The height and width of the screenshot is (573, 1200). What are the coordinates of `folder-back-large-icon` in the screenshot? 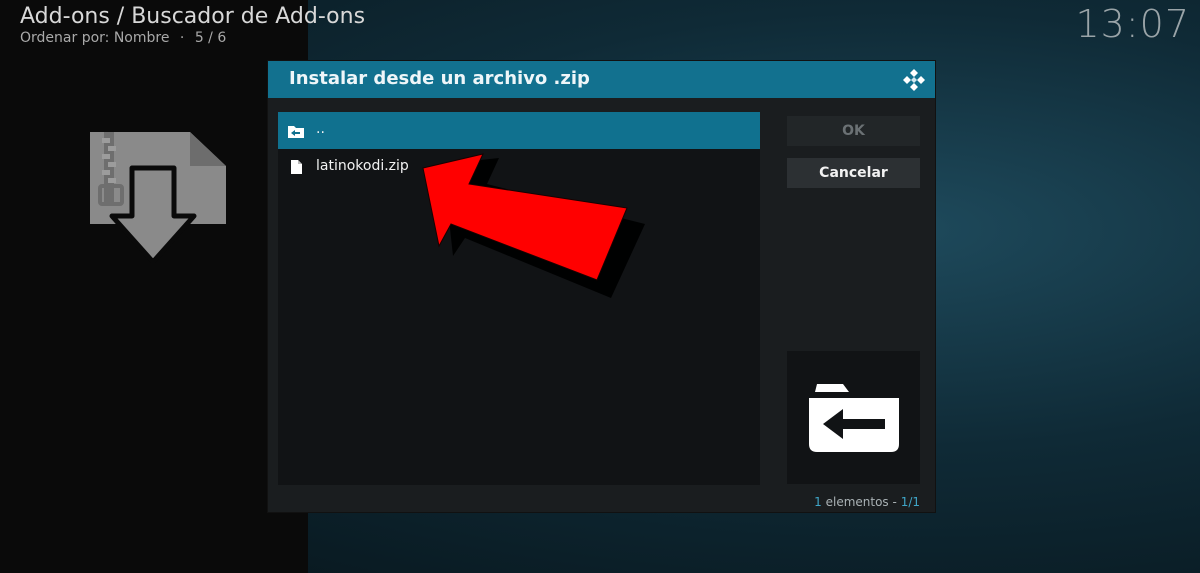 It's located at (854, 418).